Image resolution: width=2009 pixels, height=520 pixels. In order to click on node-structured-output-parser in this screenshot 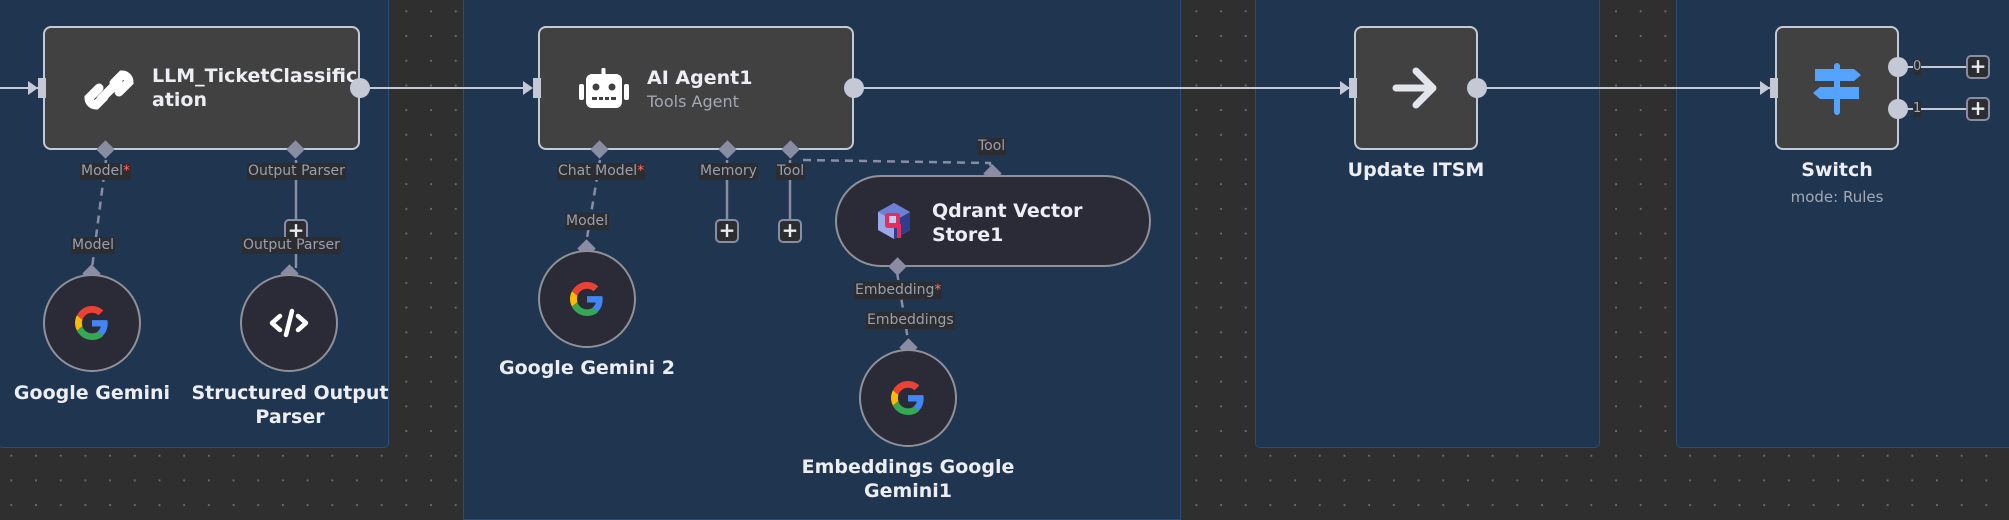, I will do `click(289, 323)`.